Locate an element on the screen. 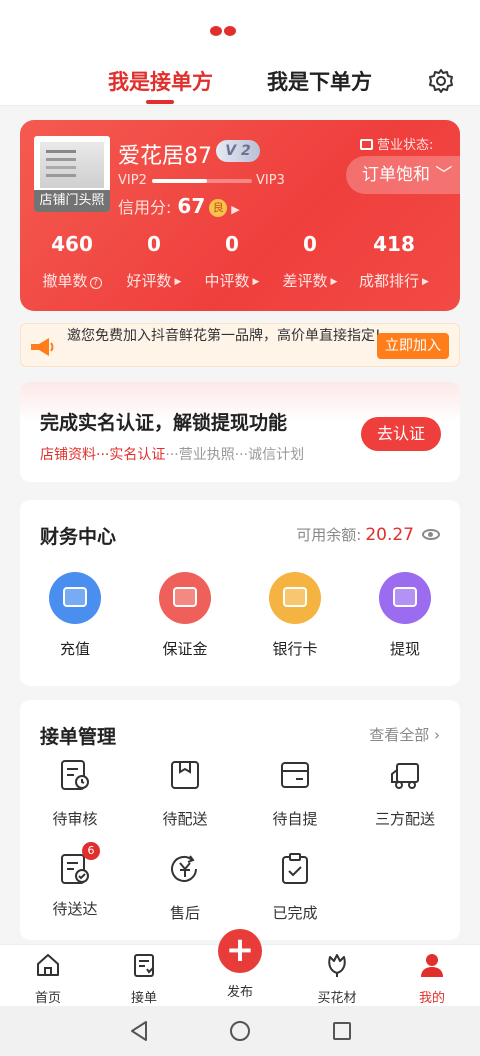 The width and height of the screenshot is (480, 1056). verification-title: 完成实名认证，解锁提现功能 is located at coordinates (164, 423).